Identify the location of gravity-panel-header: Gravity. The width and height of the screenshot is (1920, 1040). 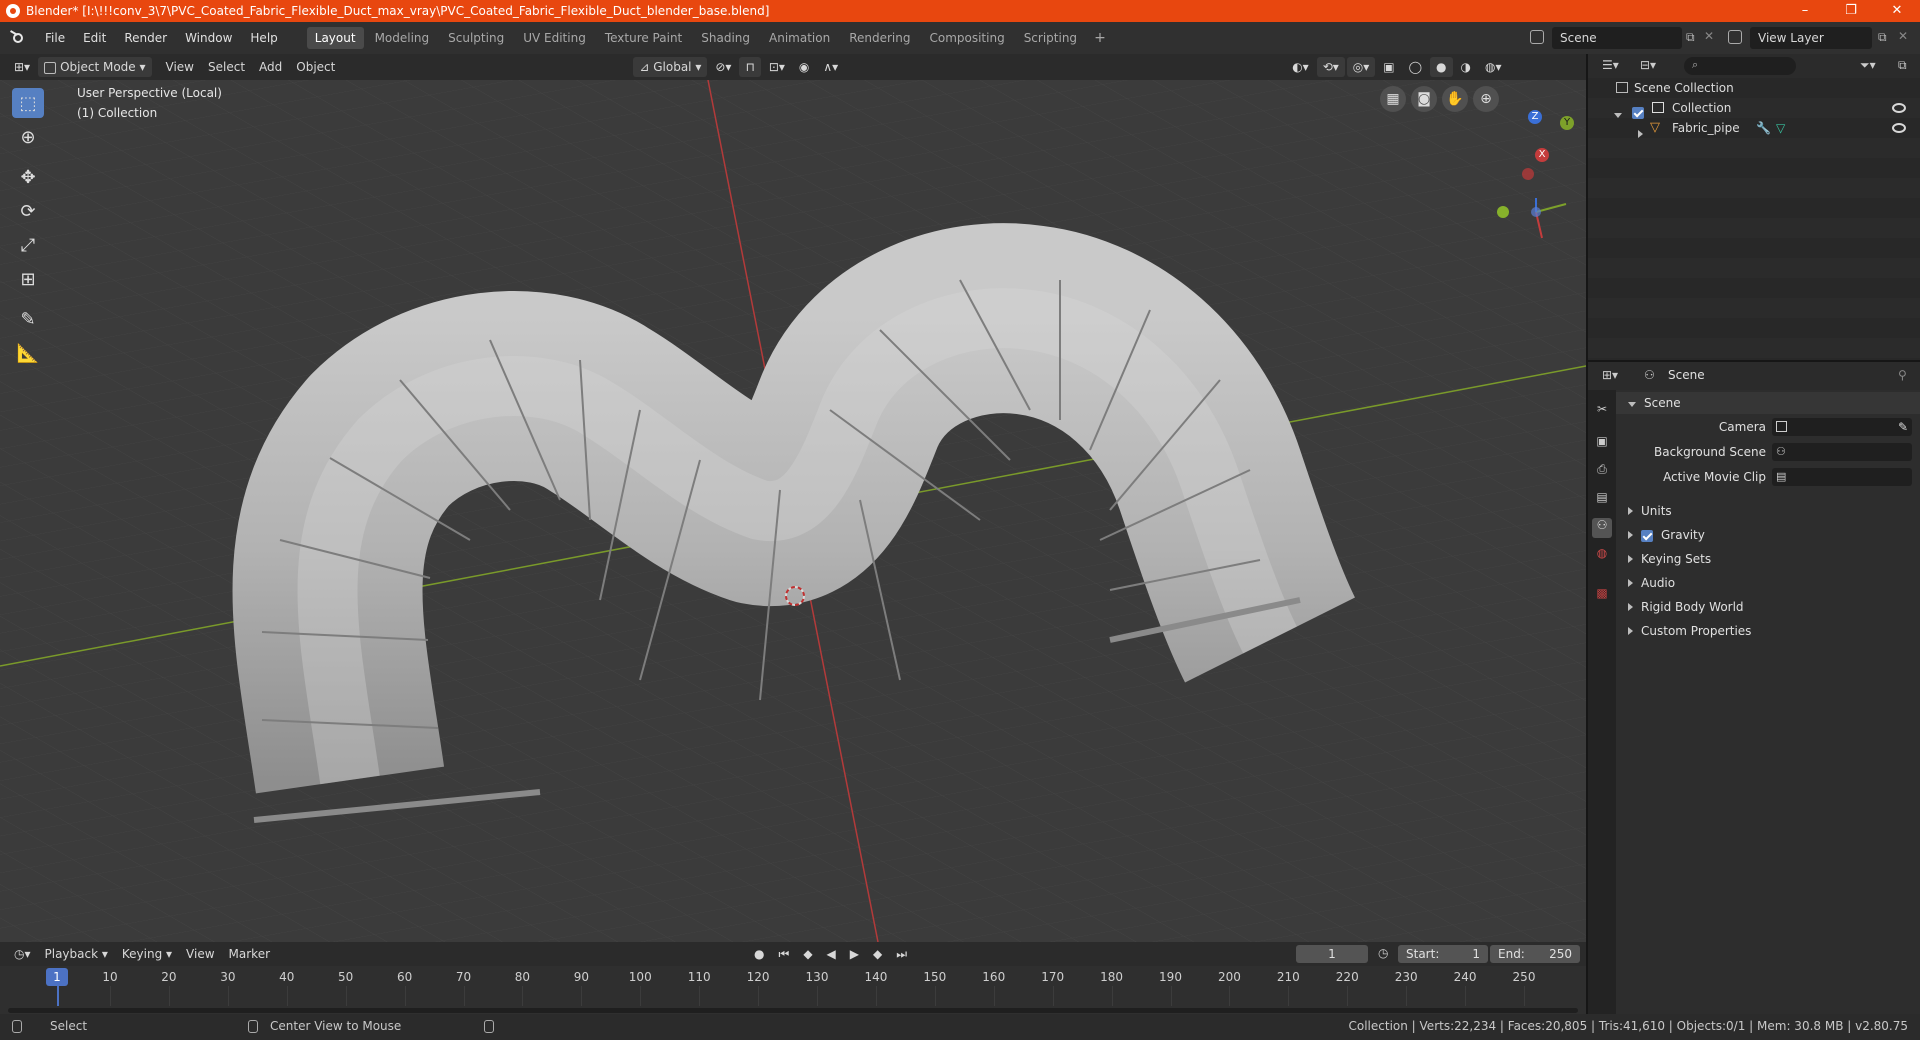
(1768, 535).